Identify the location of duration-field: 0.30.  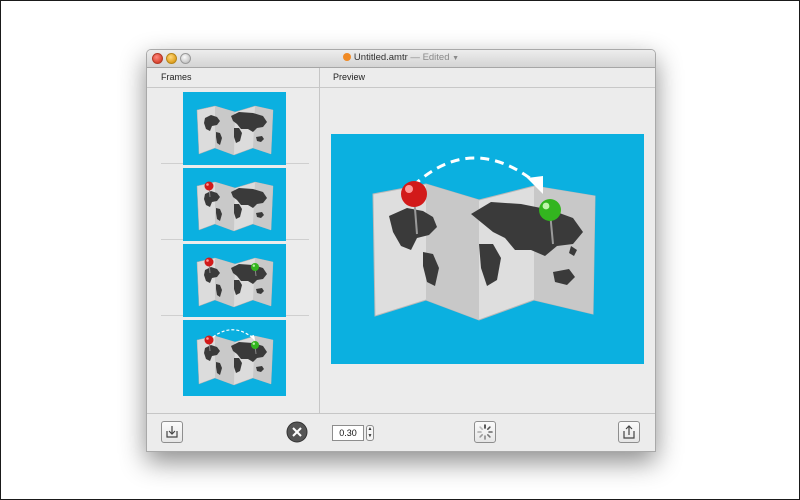
(348, 433).